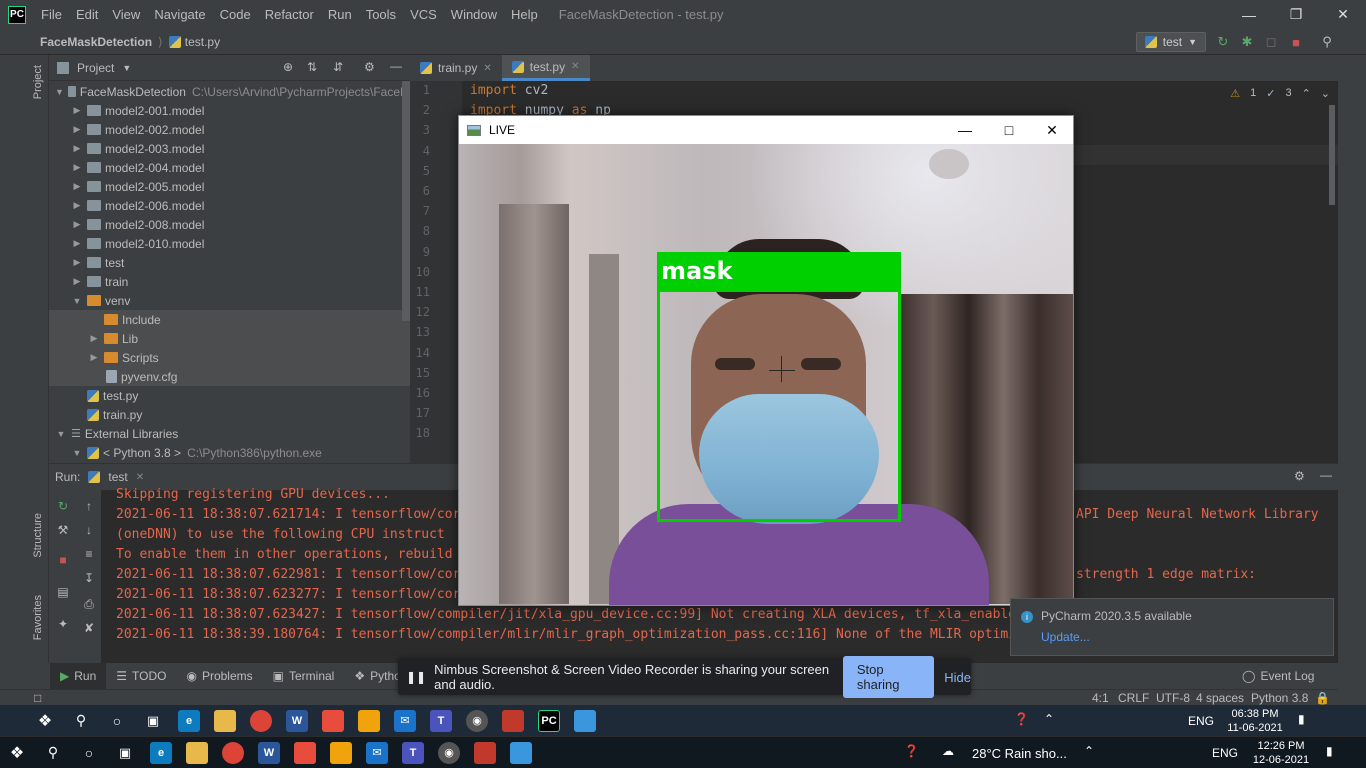 This screenshot has width=1366, height=768. What do you see at coordinates (1247, 42) in the screenshot?
I see `debug-icon: ✱` at bounding box center [1247, 42].